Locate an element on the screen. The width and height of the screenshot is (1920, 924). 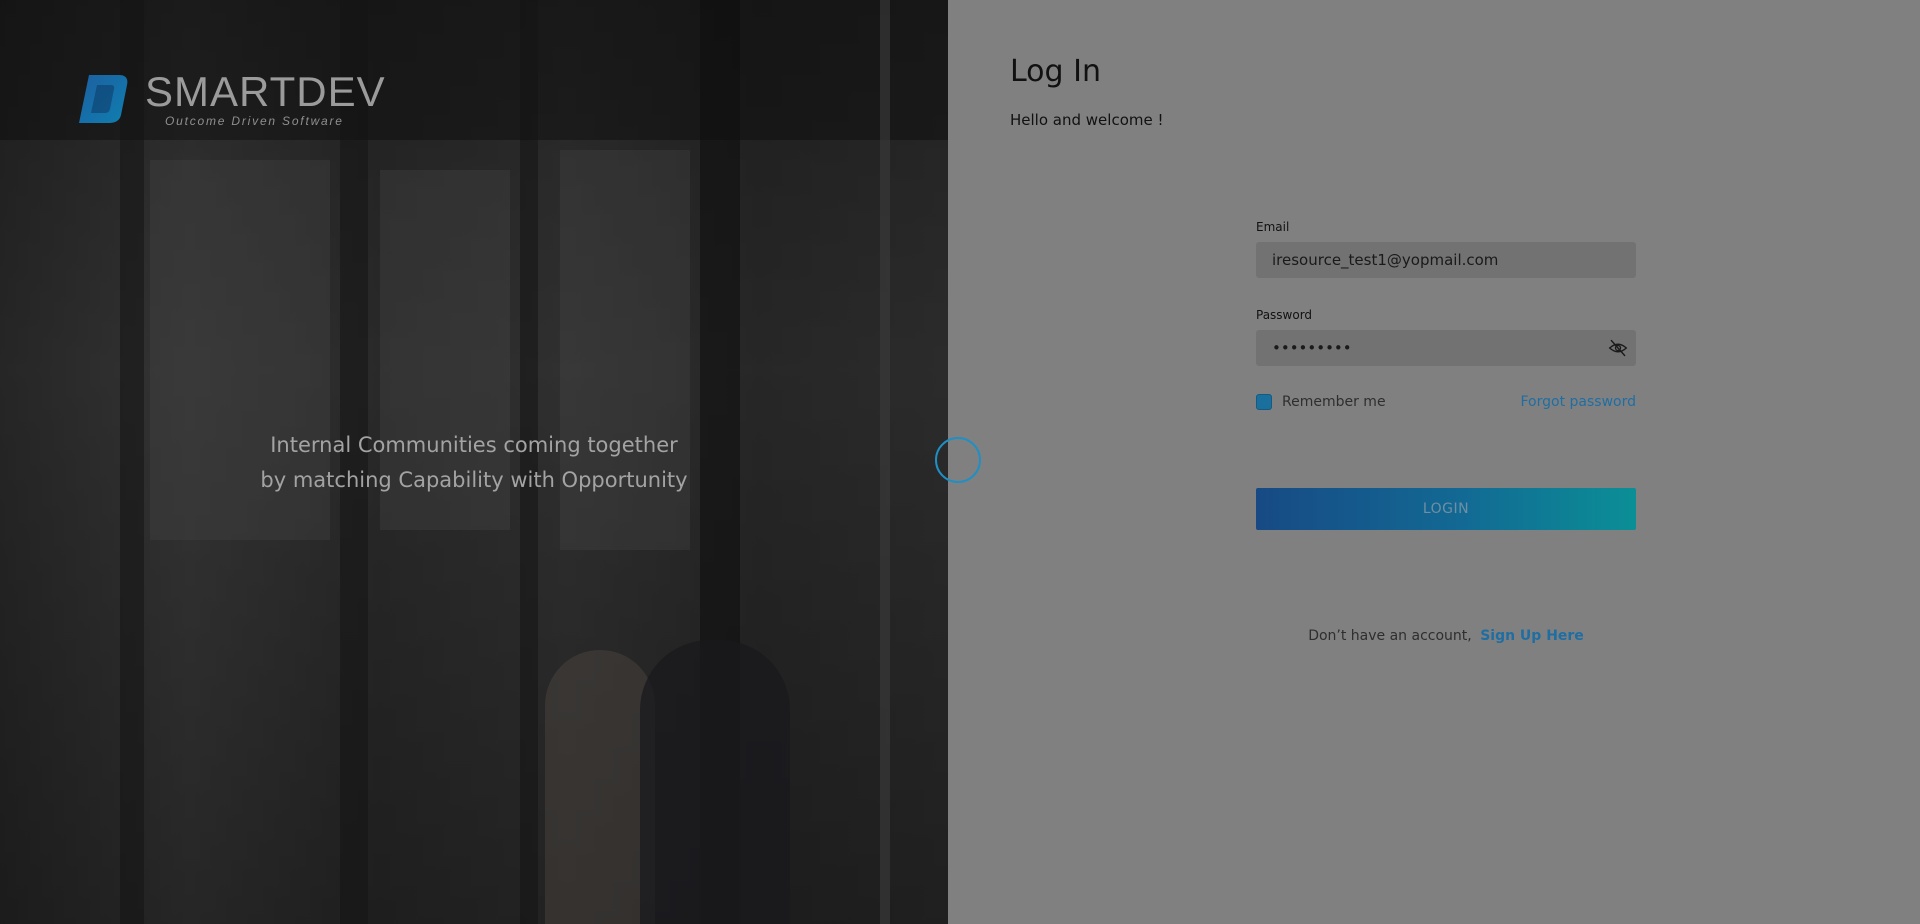
login-options: Remember me Forgot password is located at coordinates (1446, 402).